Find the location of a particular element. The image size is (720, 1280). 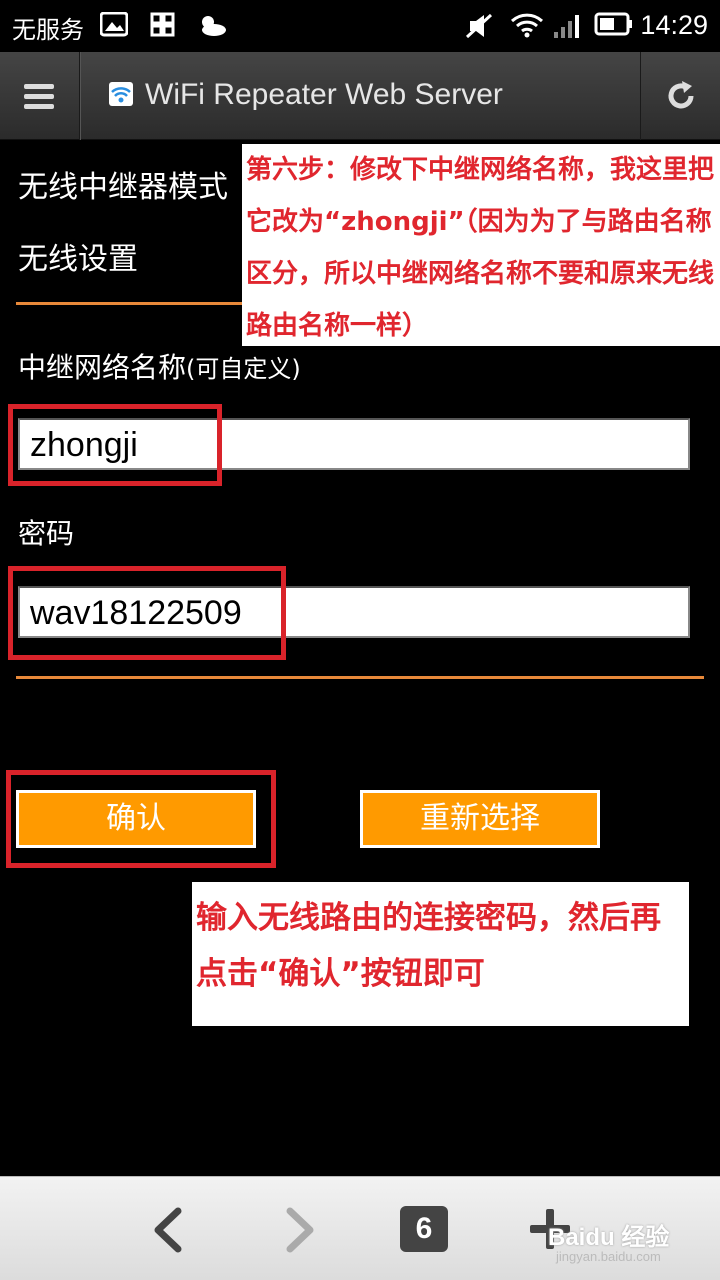

signal-icon is located at coordinates (566, 26).